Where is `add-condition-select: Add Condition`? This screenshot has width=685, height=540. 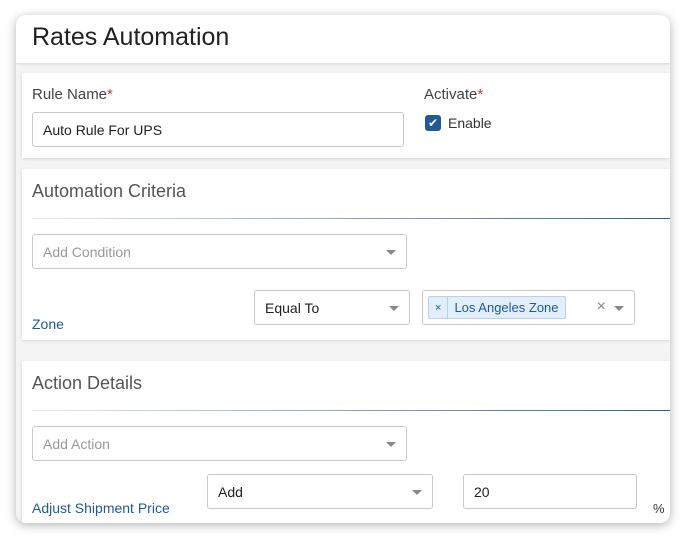 add-condition-select: Add Condition is located at coordinates (219, 251).